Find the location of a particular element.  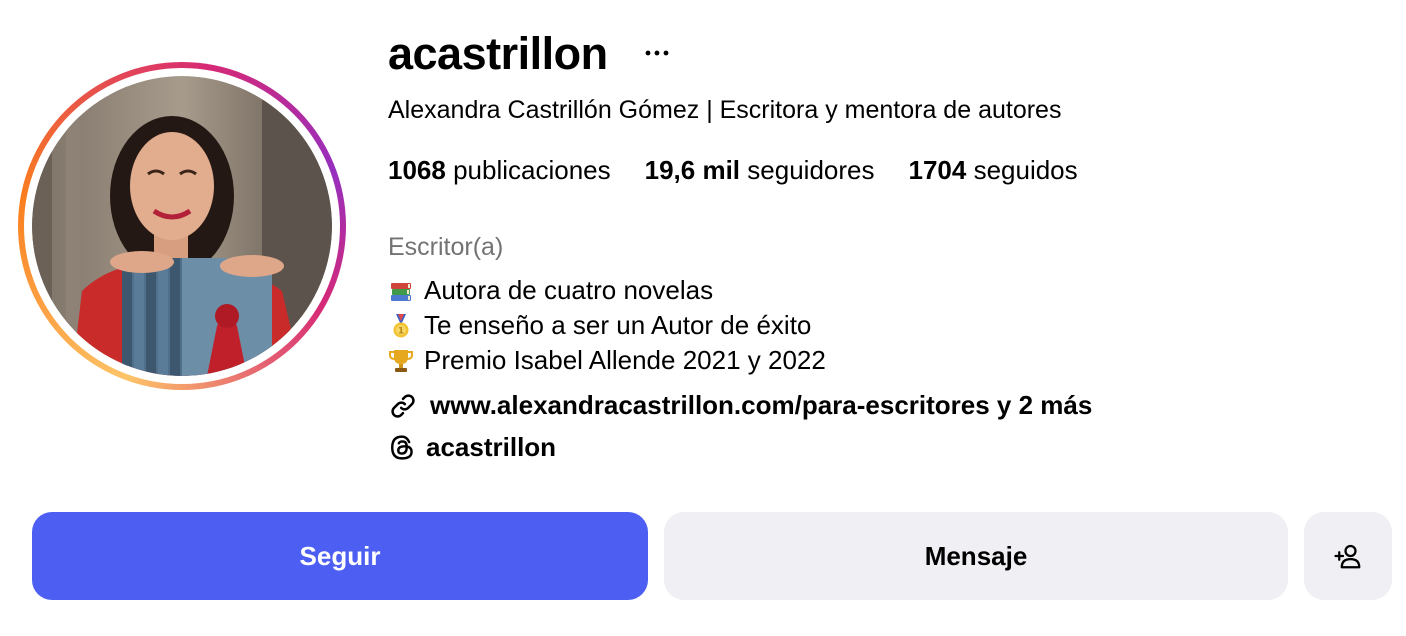

add-person-icon is located at coordinates (1347, 556).